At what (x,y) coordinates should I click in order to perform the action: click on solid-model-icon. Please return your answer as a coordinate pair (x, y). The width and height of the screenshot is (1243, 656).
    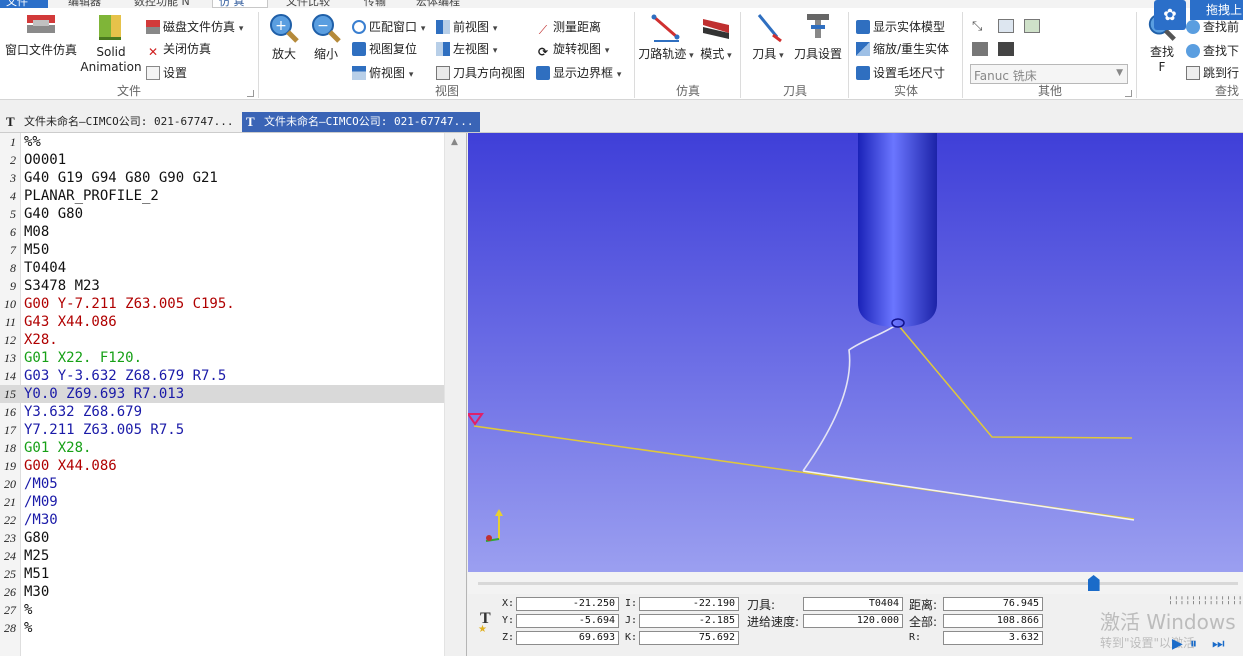
    Looking at the image, I should click on (863, 27).